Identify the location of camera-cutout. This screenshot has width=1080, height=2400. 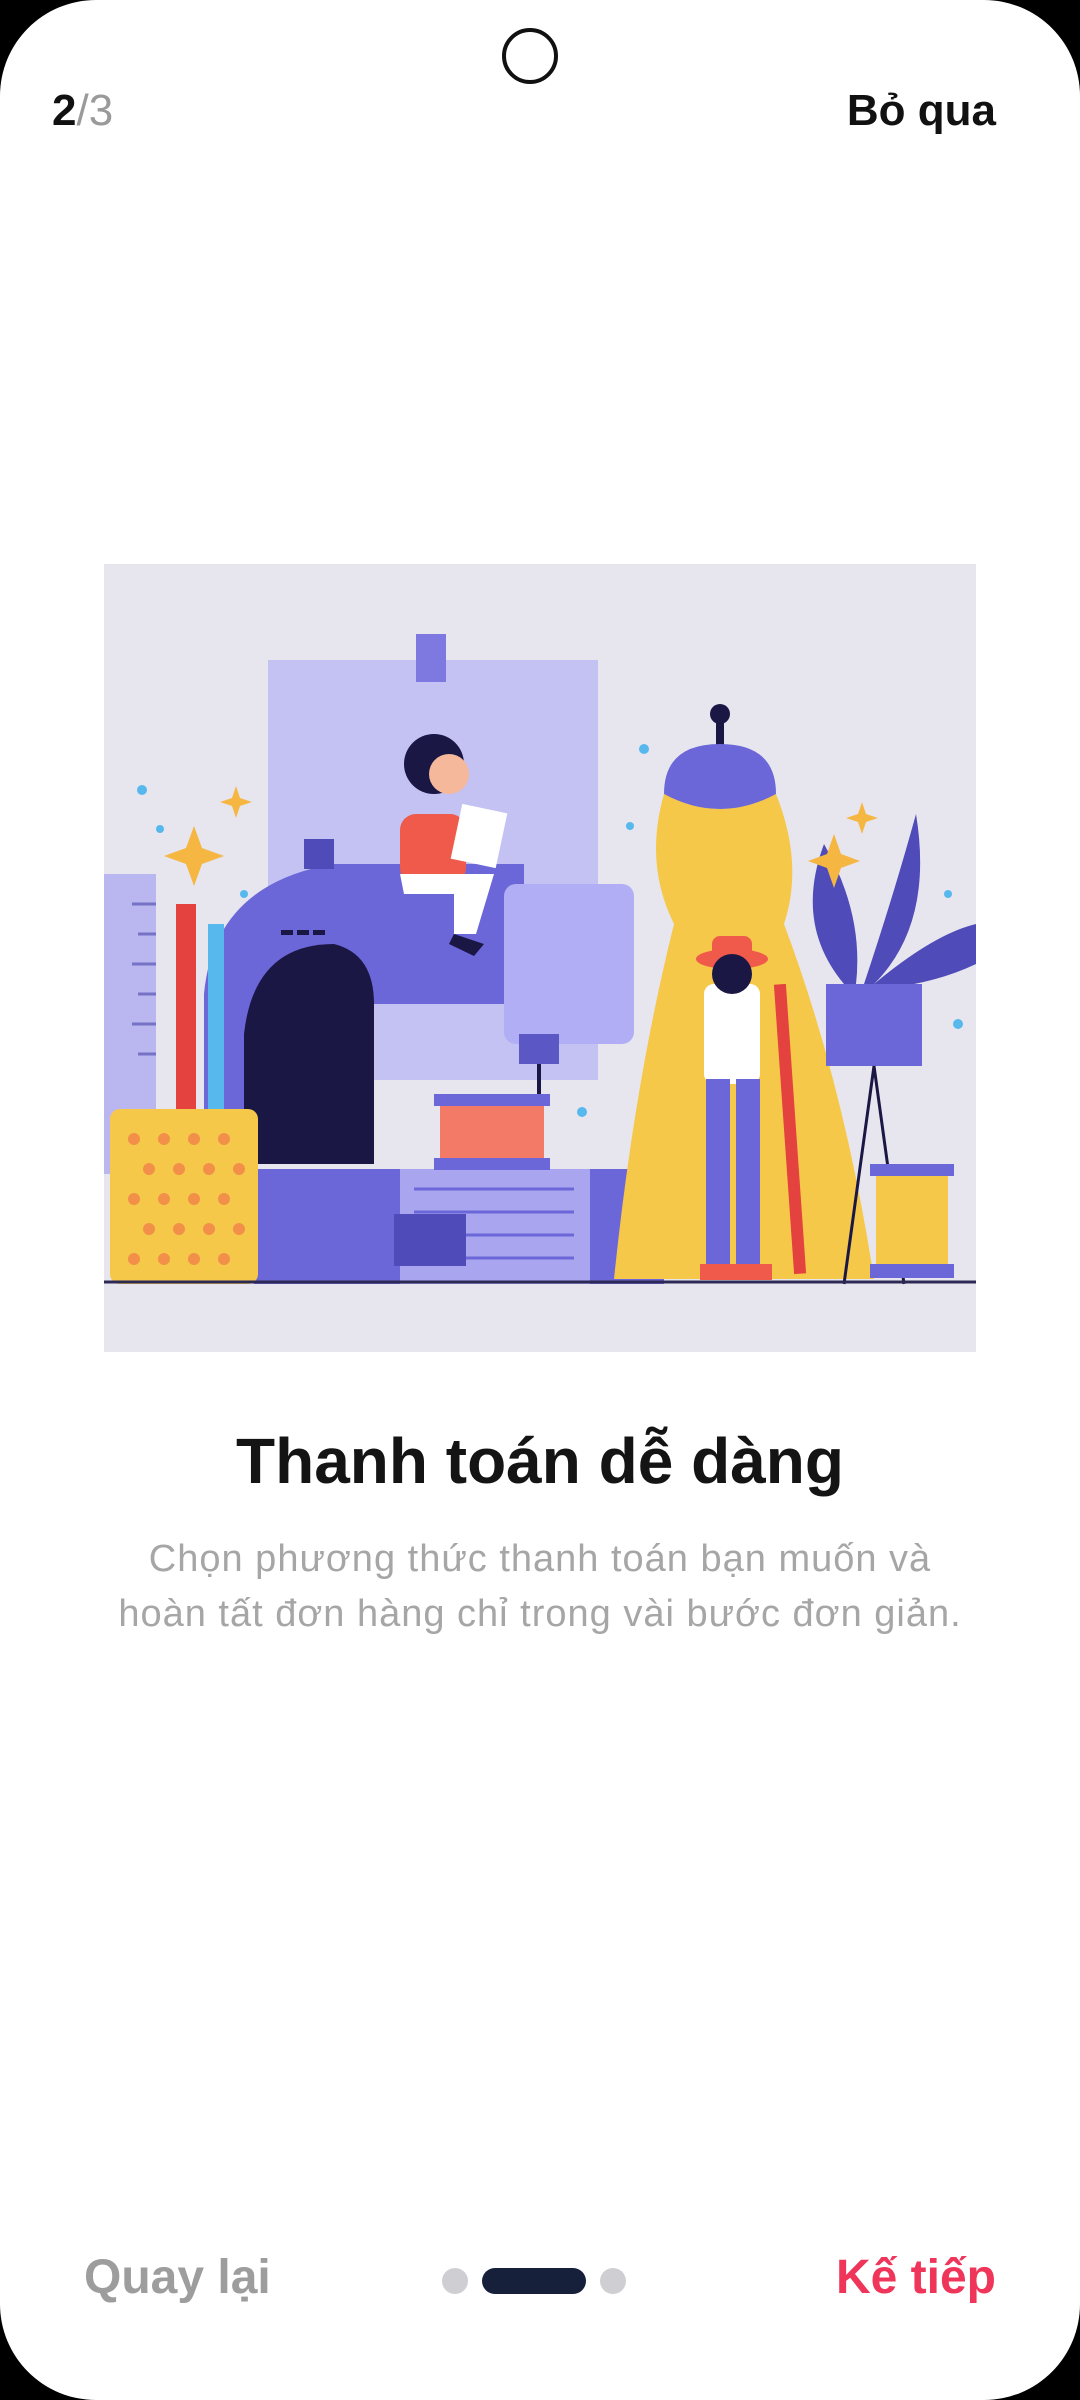
(530, 56).